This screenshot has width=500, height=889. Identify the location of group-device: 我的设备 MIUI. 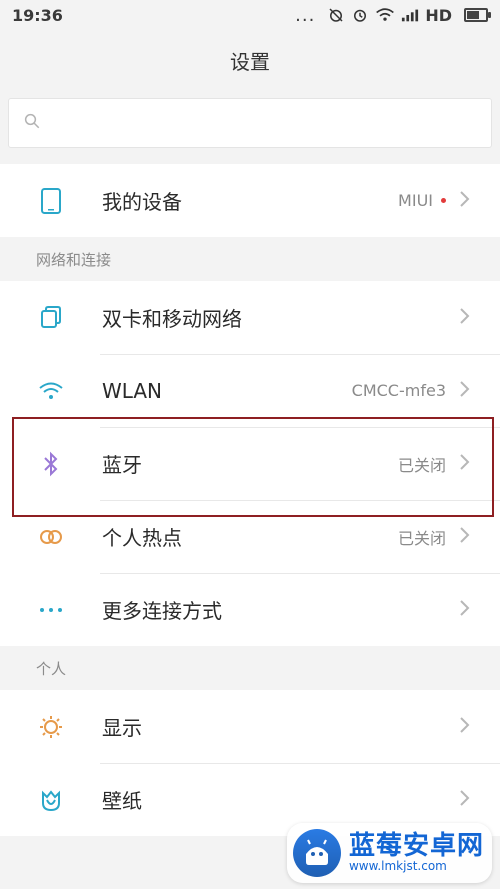
(250, 200).